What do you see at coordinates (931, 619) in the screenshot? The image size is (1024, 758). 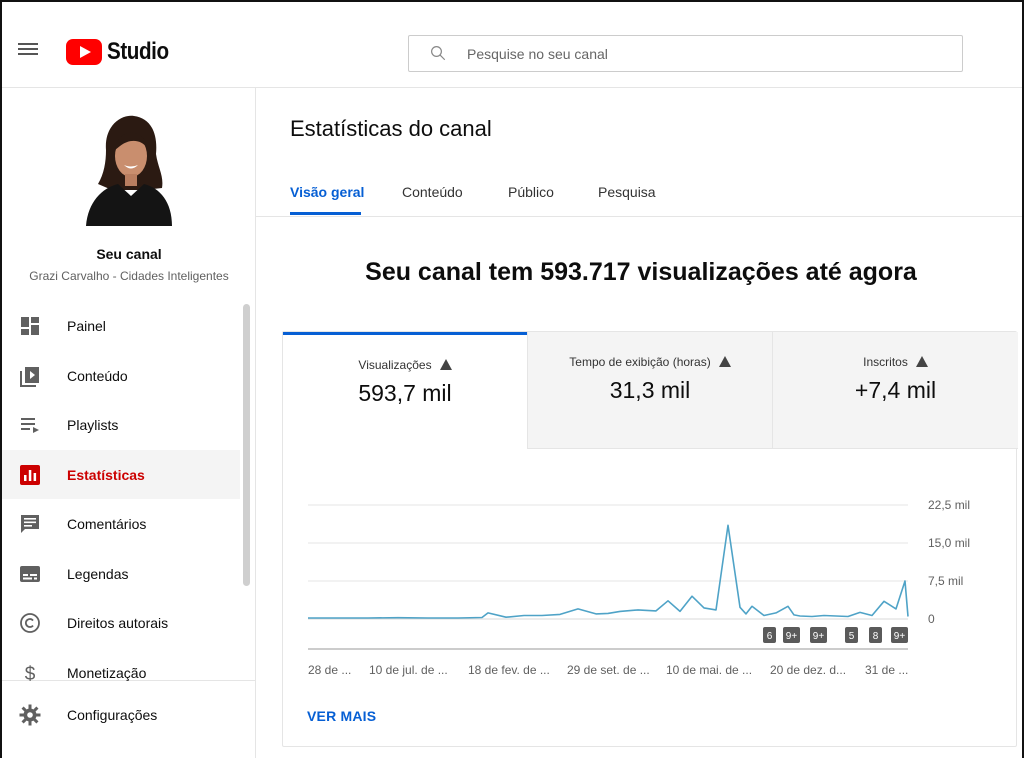 I see `y-tick-label: 0` at bounding box center [931, 619].